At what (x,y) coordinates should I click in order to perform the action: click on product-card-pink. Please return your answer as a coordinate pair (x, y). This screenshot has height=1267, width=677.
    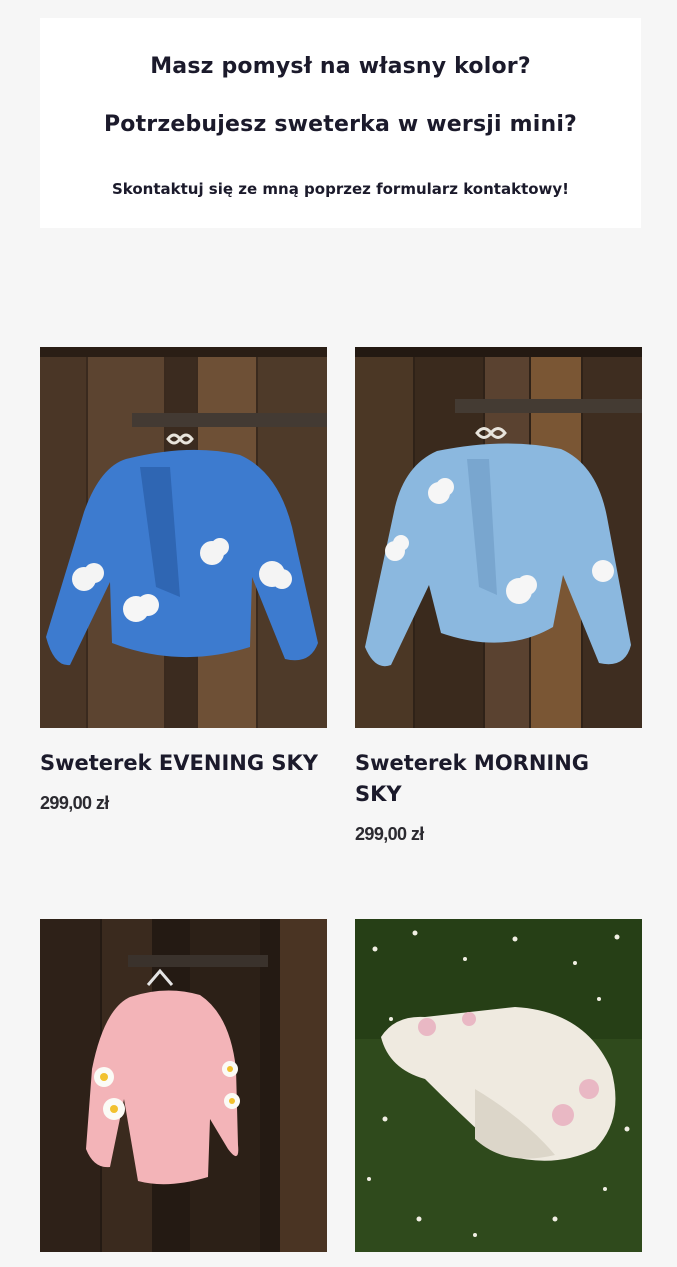
    Looking at the image, I should click on (183, 1085).